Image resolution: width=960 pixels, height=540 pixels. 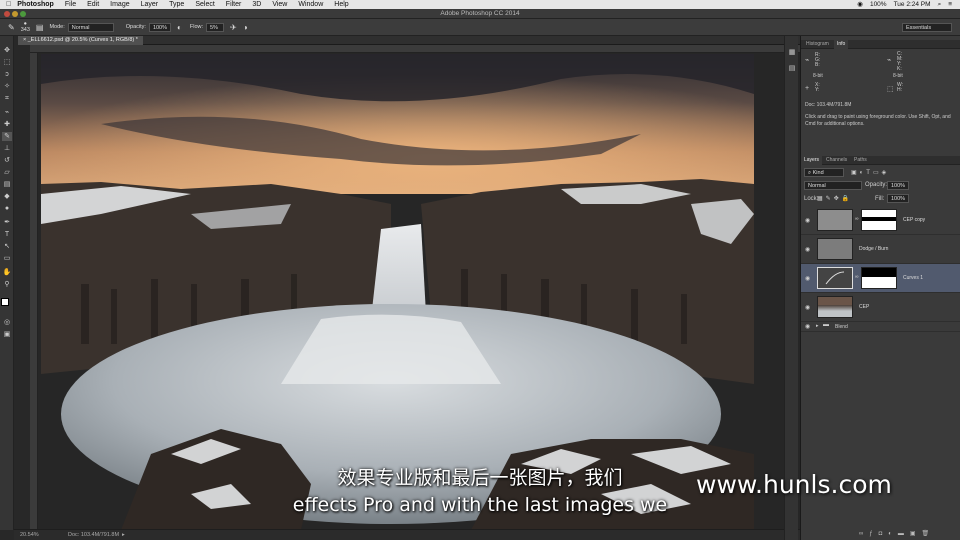 I want to click on eyedropper-tool-icon: ⌁, so click(x=7, y=112).